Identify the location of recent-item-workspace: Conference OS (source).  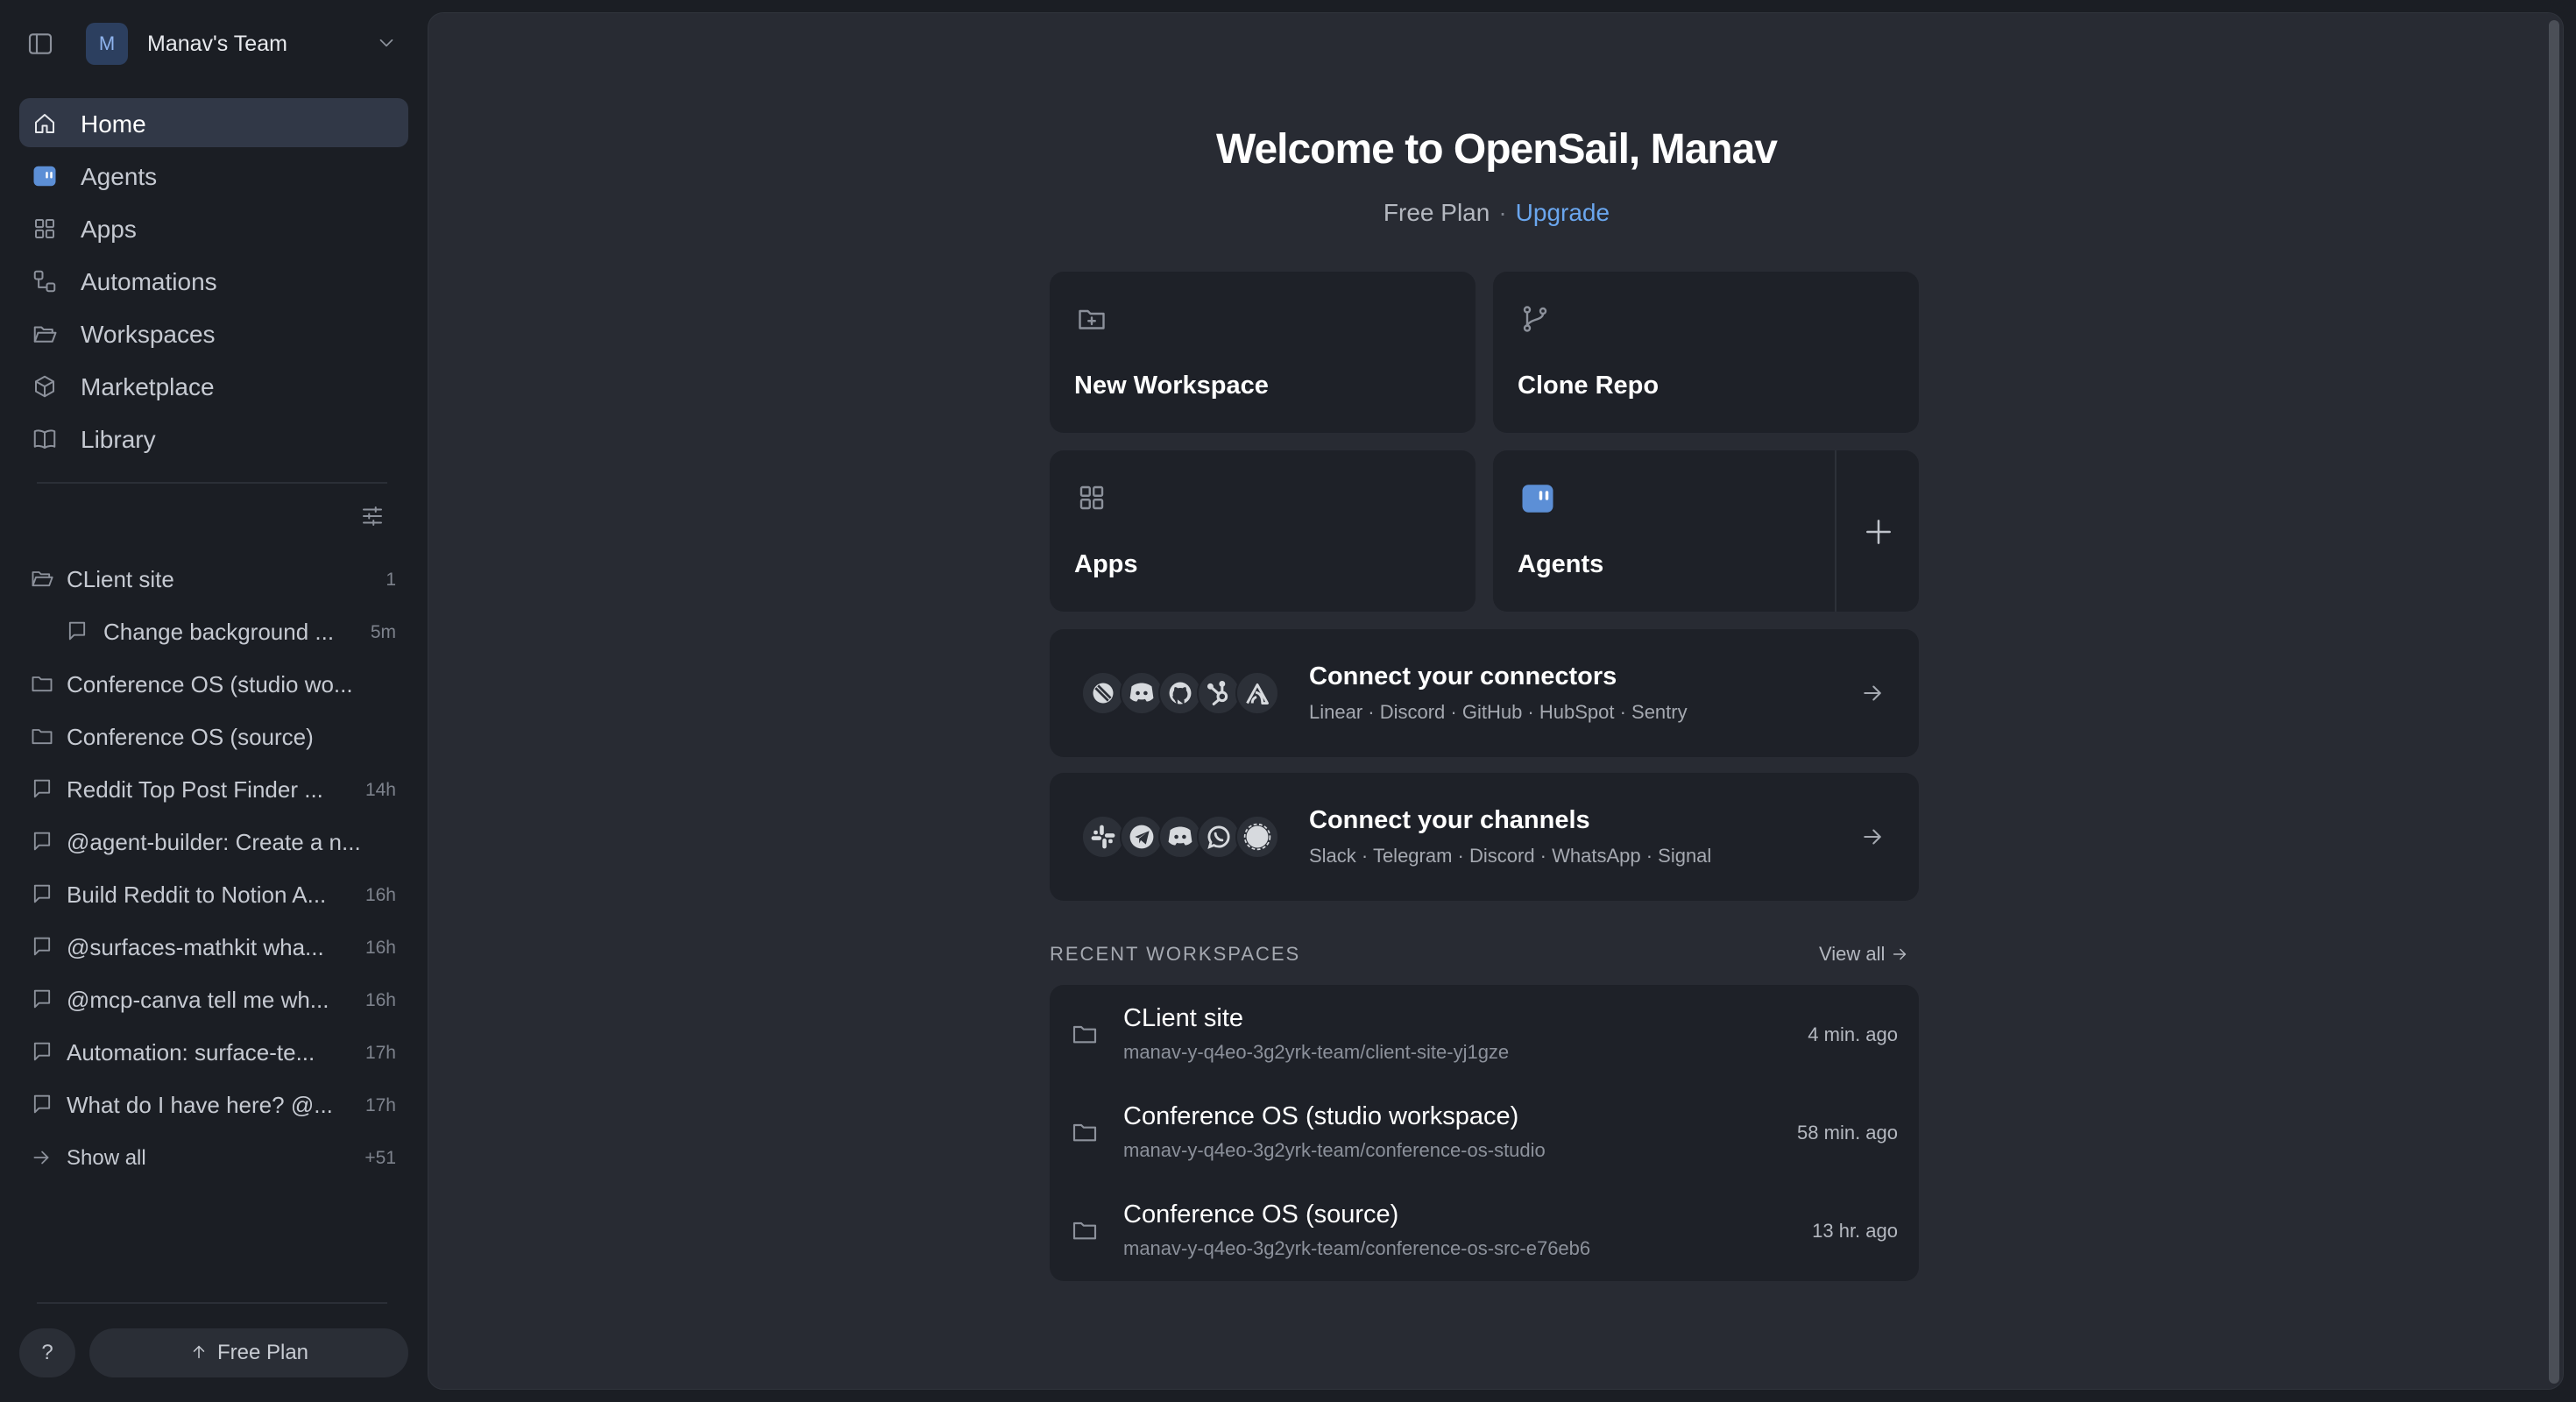
(213, 736).